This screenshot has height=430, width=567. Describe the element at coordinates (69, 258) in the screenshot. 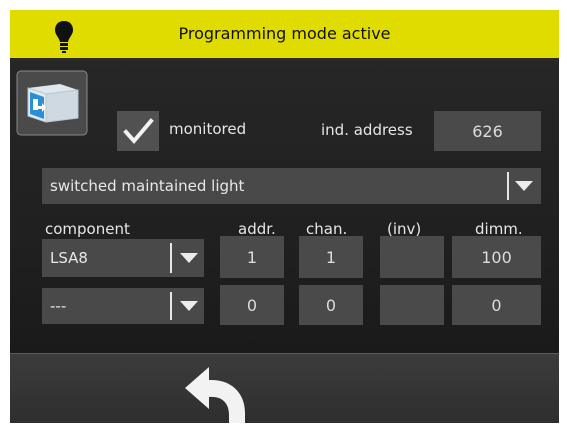

I see `component-select-value: LSA8` at that location.